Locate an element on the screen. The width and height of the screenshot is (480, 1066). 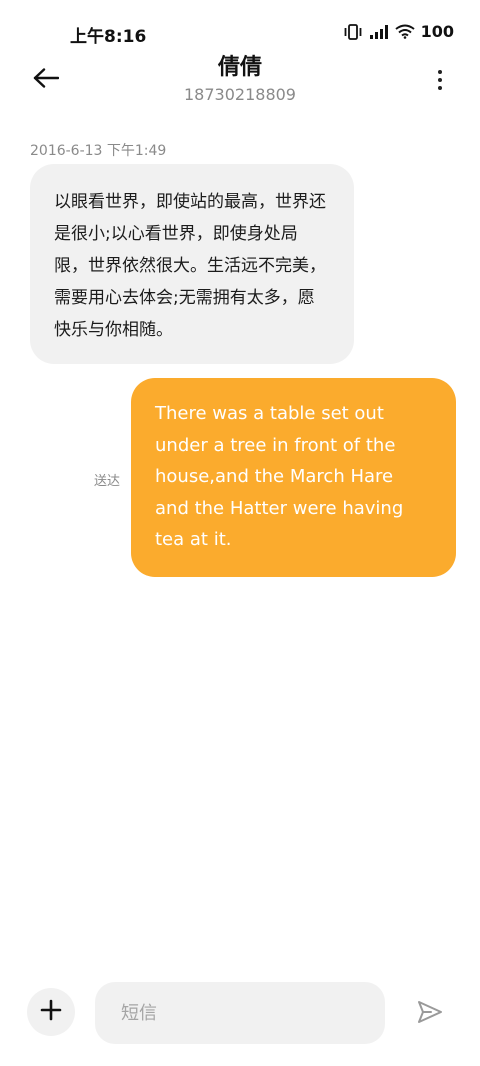
signal-icon is located at coordinates (379, 31).